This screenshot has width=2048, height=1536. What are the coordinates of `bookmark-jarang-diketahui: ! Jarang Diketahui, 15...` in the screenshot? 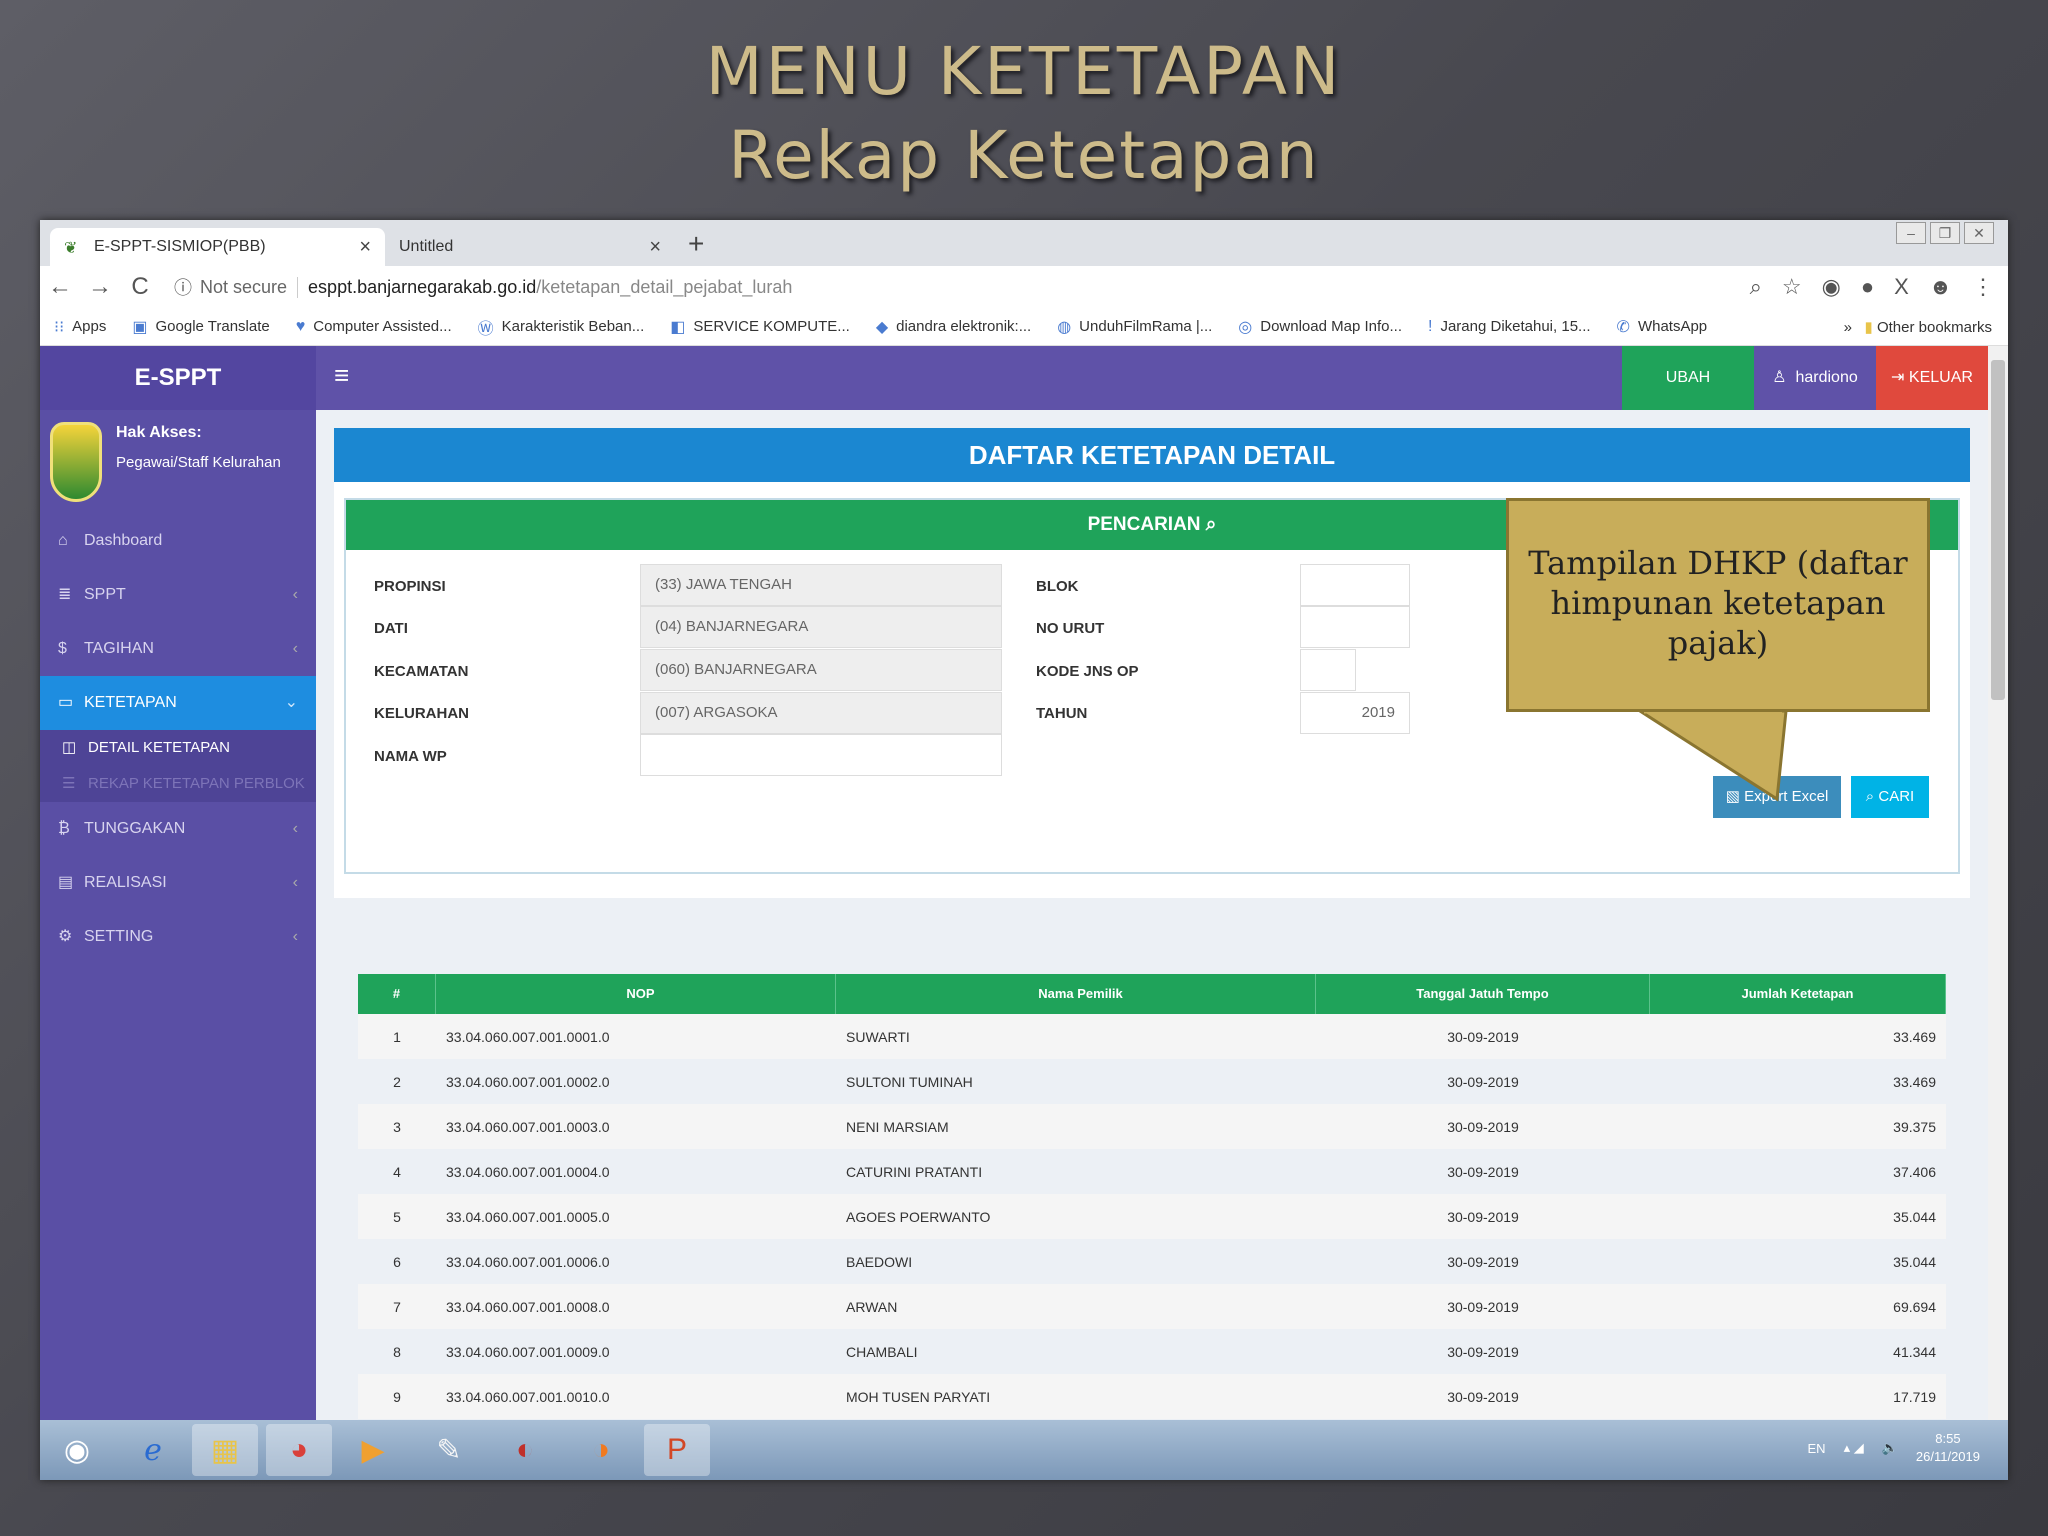 It's located at (1509, 327).